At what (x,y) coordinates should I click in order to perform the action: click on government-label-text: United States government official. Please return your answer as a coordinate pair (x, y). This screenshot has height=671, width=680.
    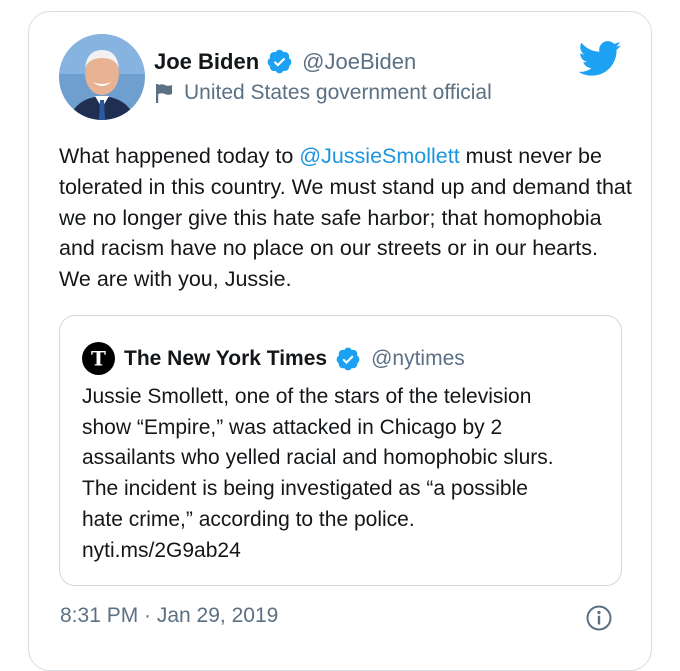
    Looking at the image, I should click on (338, 92).